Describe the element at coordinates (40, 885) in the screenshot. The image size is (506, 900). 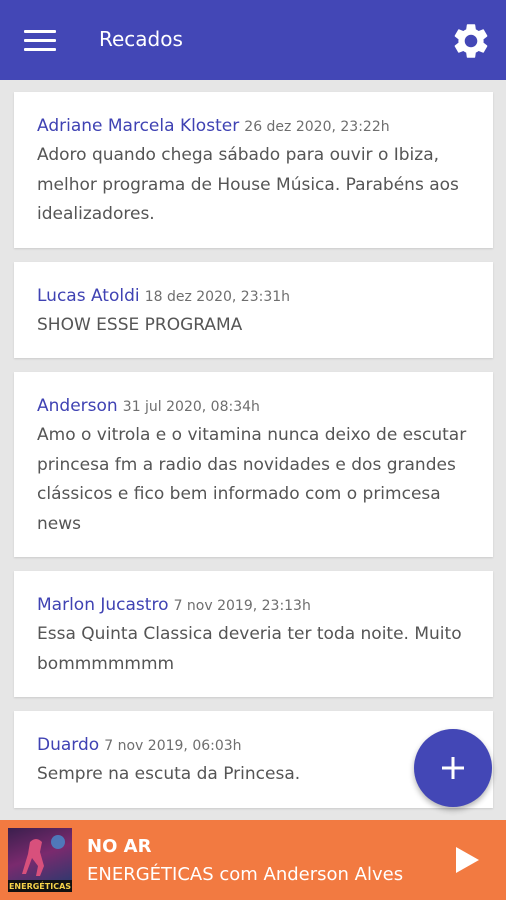
I see `thumb-label: ENERGÉTICAS` at that location.